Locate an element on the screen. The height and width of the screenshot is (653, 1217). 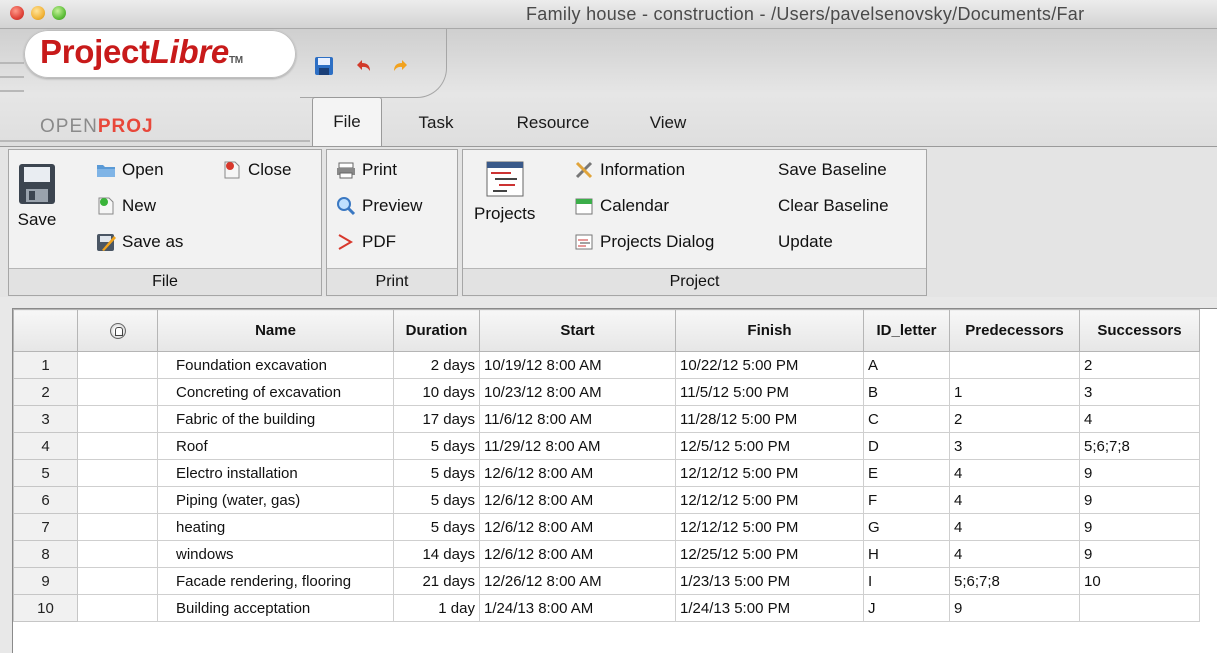
row-number-cell: 3 is located at coordinates (45, 419).